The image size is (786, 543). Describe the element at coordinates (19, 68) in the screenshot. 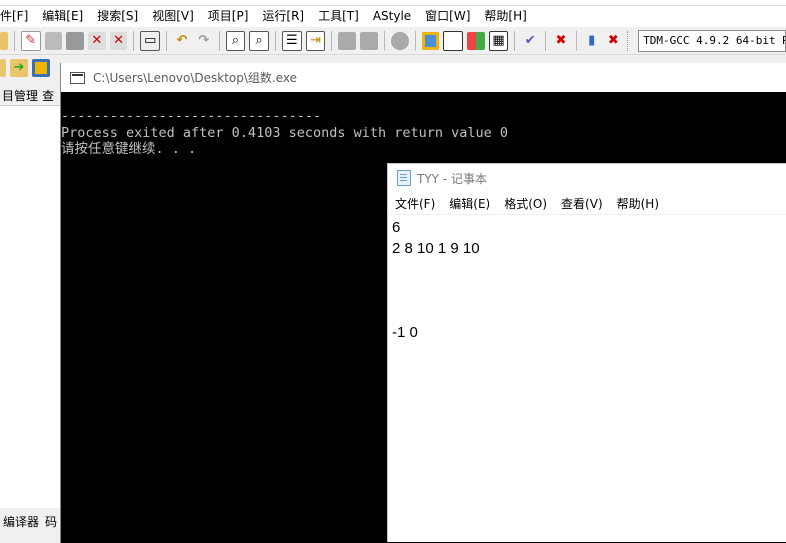

I see `compile-run-icon: ➜` at that location.